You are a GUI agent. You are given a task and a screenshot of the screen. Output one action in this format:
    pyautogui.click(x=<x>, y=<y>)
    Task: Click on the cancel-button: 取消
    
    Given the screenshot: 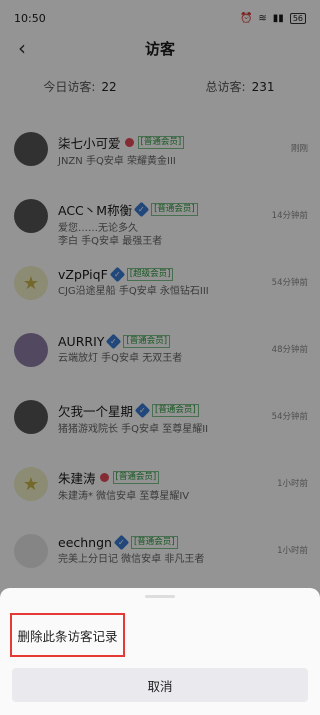 What is the action you would take?
    pyautogui.click(x=160, y=685)
    